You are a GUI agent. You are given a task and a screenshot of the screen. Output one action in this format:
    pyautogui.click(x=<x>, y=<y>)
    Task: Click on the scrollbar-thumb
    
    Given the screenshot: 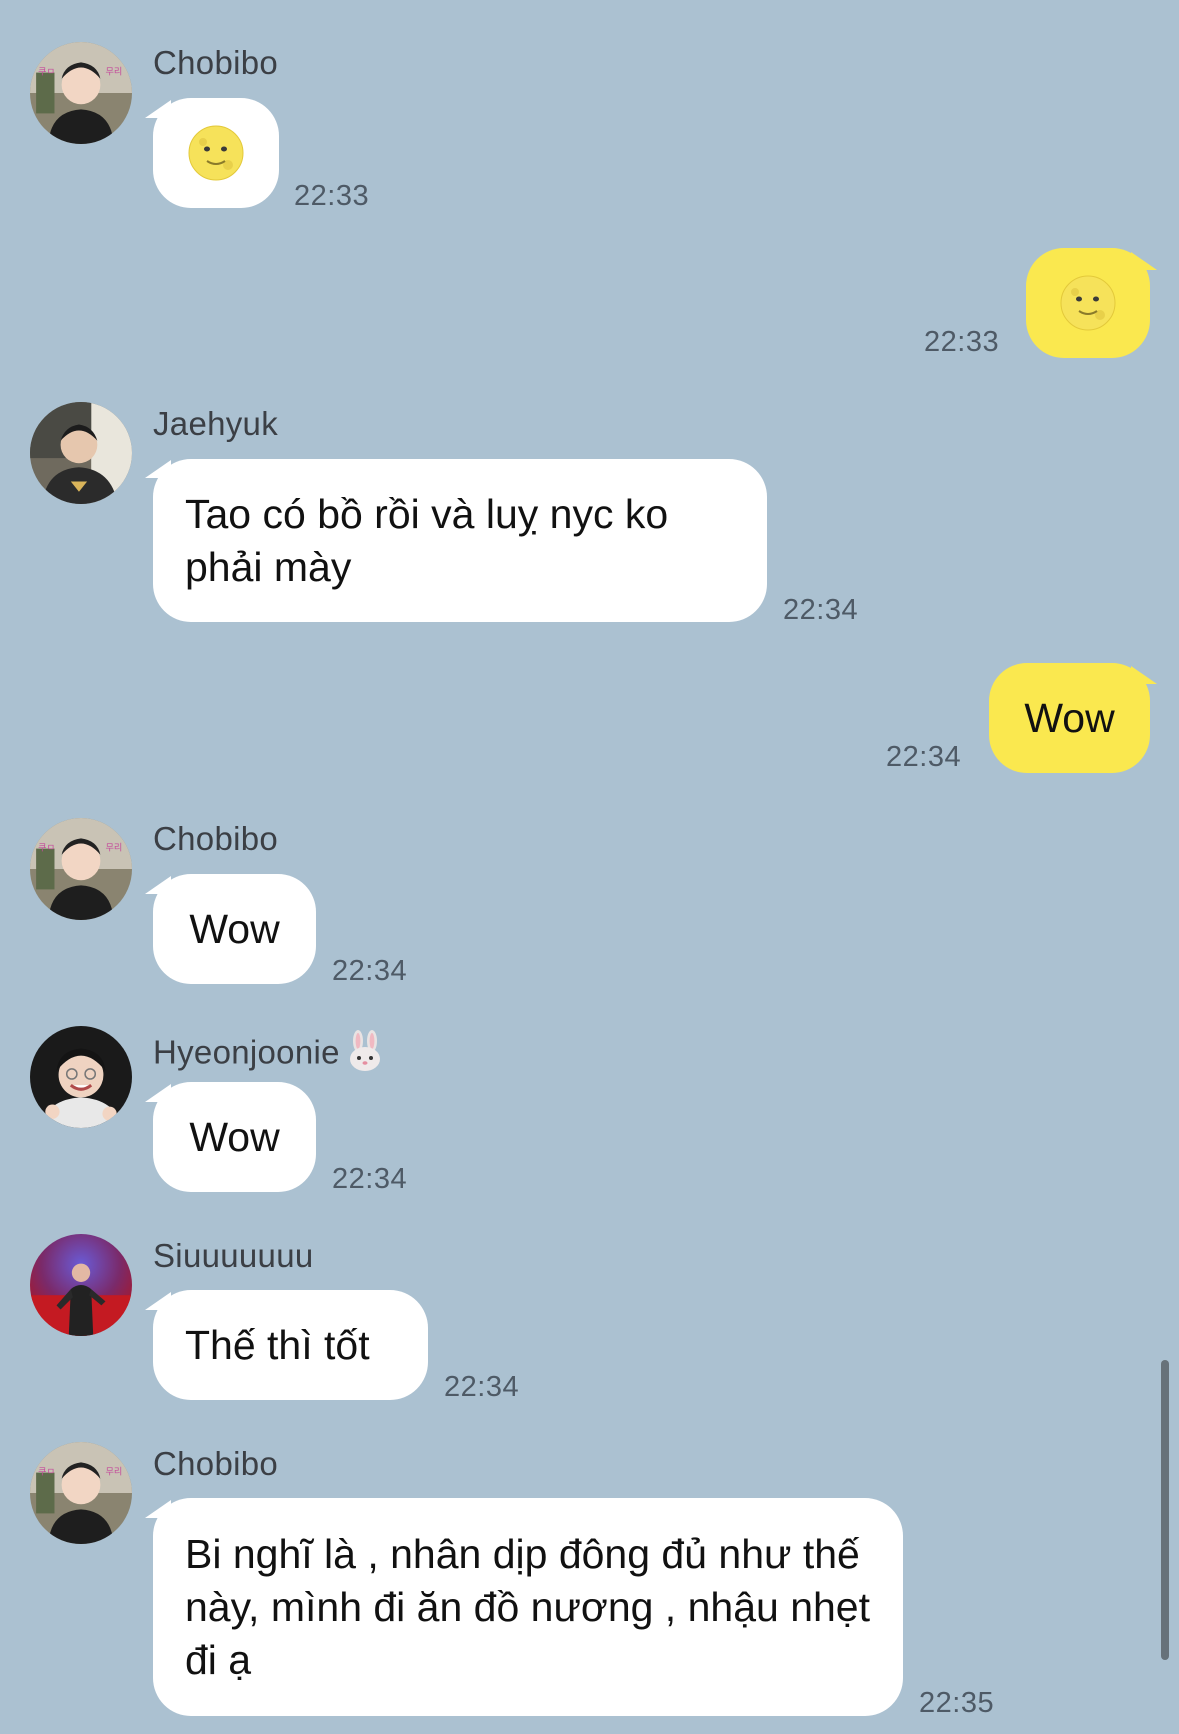 What is the action you would take?
    pyautogui.click(x=1165, y=1510)
    